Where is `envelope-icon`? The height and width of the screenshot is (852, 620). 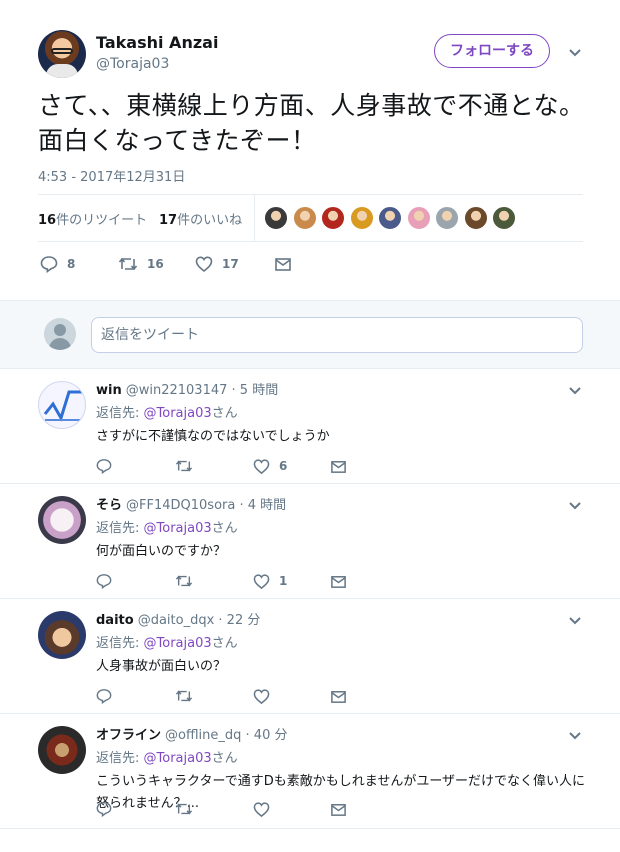
envelope-icon is located at coordinates (338, 696).